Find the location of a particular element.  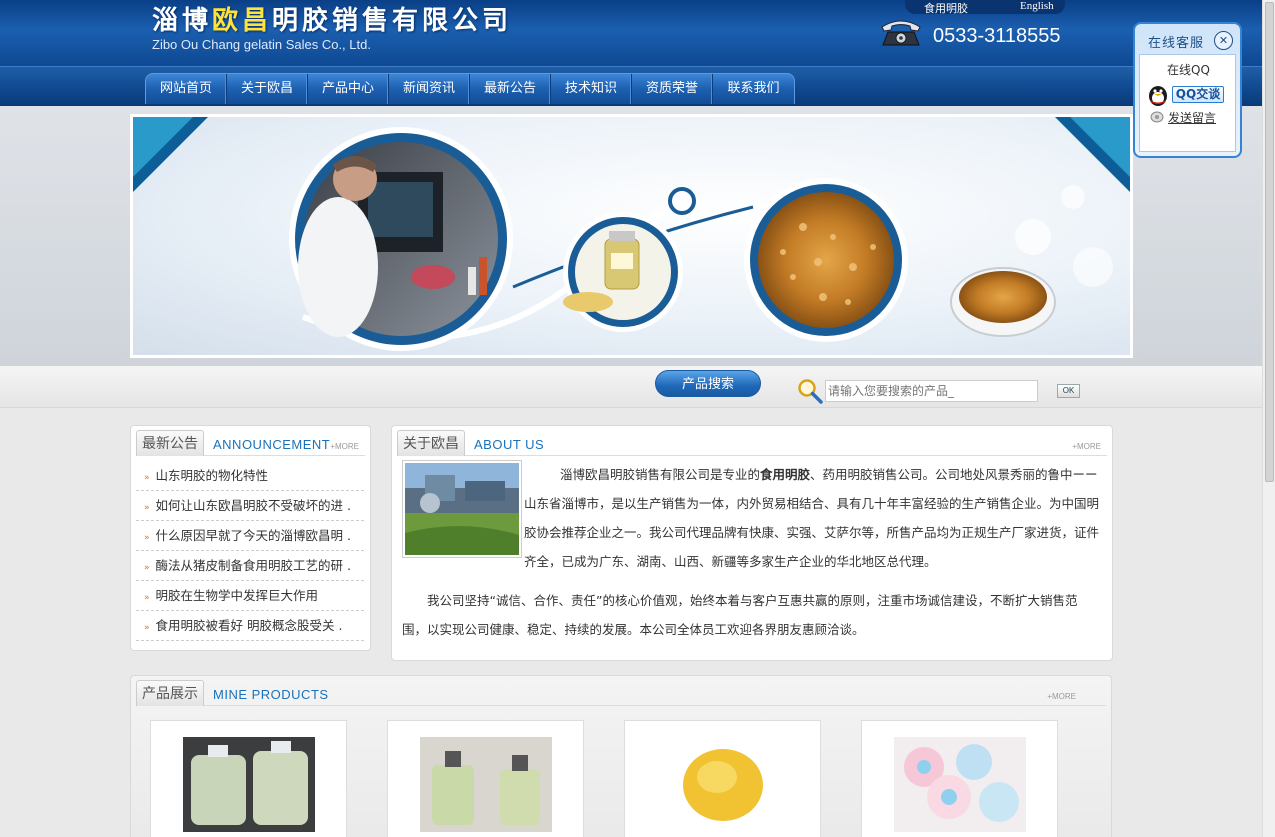

main-nav: 网站首页 关于欧昌 产品中心 新闻资讯 最新公告 技术知识 资质荣誉 联系我们 is located at coordinates (470, 88).